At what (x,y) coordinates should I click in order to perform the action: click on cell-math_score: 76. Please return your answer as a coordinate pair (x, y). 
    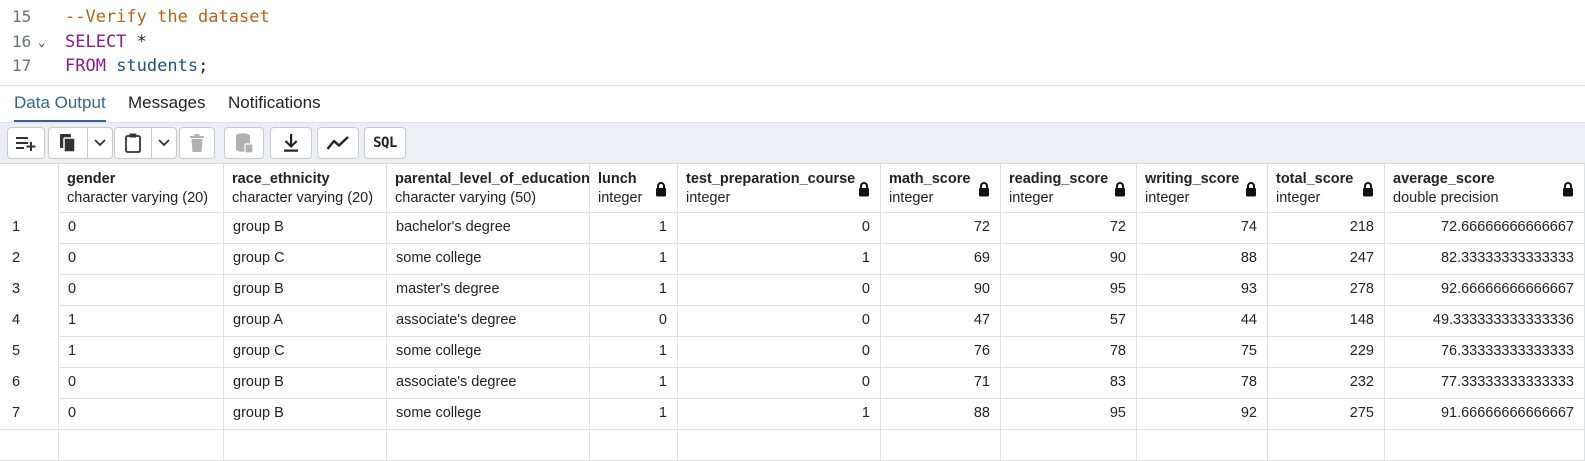
    Looking at the image, I should click on (941, 351).